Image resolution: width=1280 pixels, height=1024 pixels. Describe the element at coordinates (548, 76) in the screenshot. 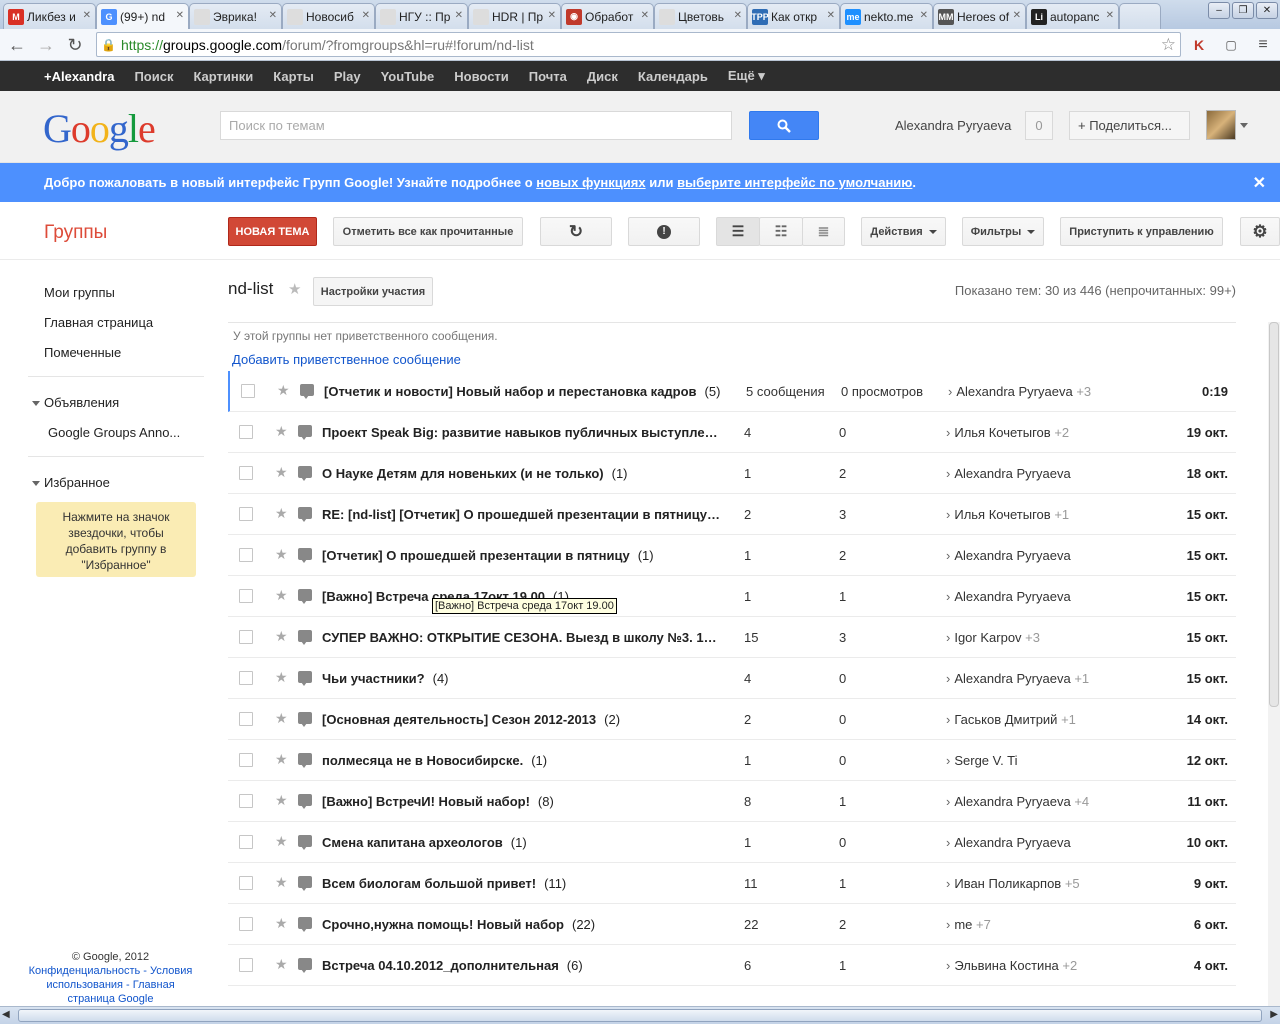

I see `gbar-item: Почта` at that location.